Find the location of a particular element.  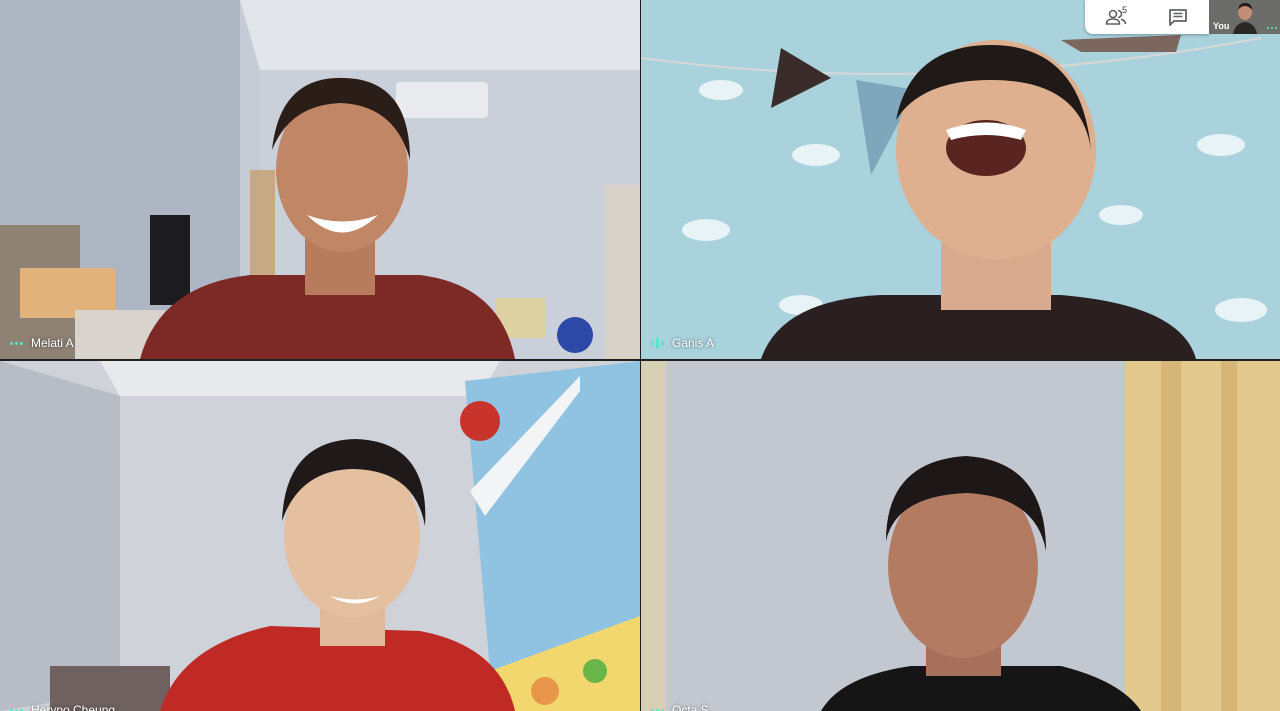

chat-icon is located at coordinates (1178, 17).